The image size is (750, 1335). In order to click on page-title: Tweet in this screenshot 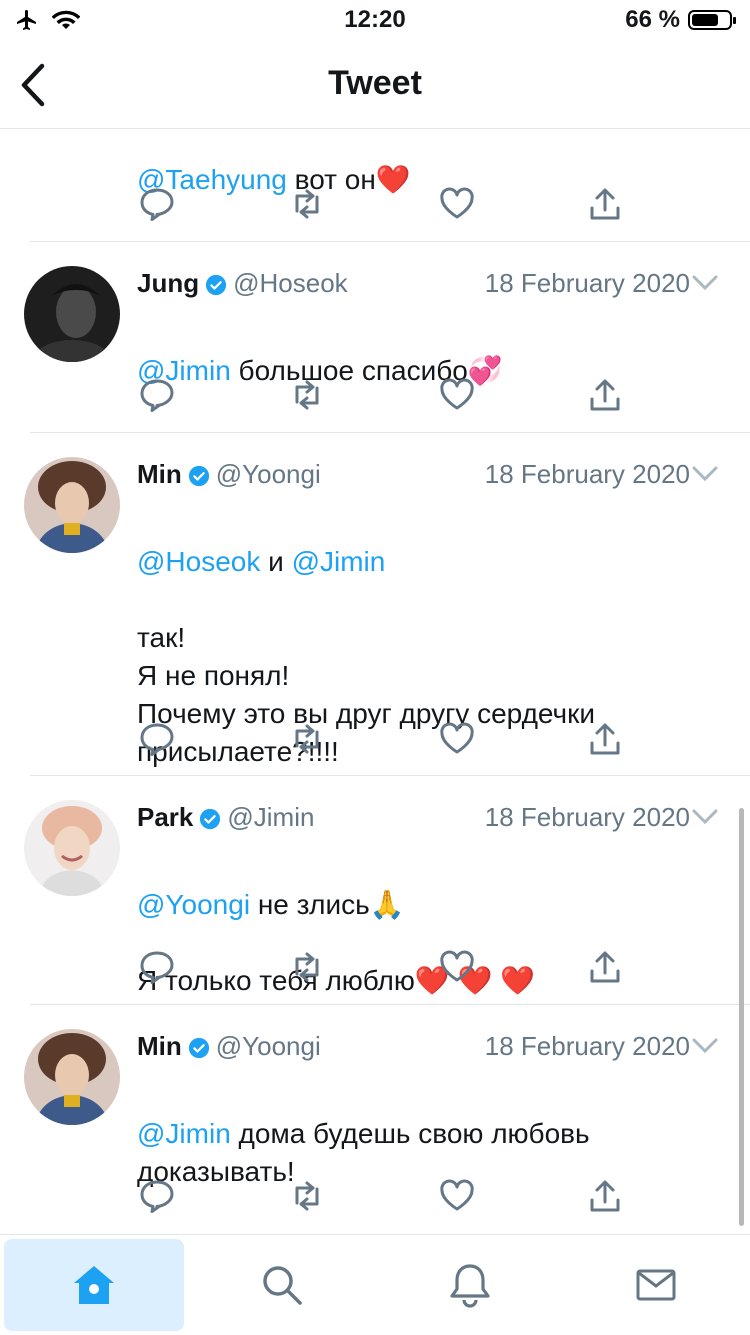, I will do `click(375, 83)`.